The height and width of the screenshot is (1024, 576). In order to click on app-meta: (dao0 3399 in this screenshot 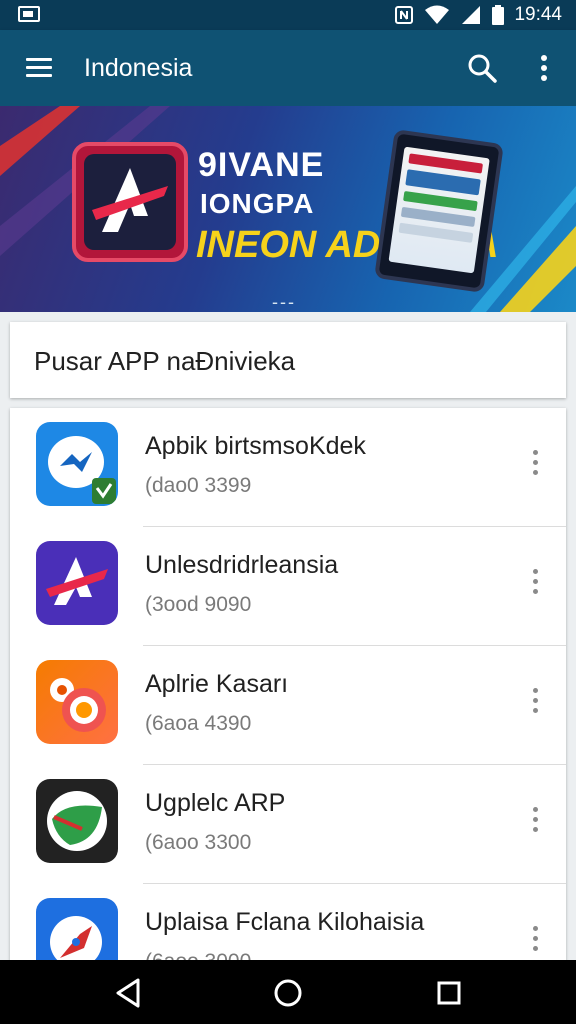, I will do `click(198, 485)`.